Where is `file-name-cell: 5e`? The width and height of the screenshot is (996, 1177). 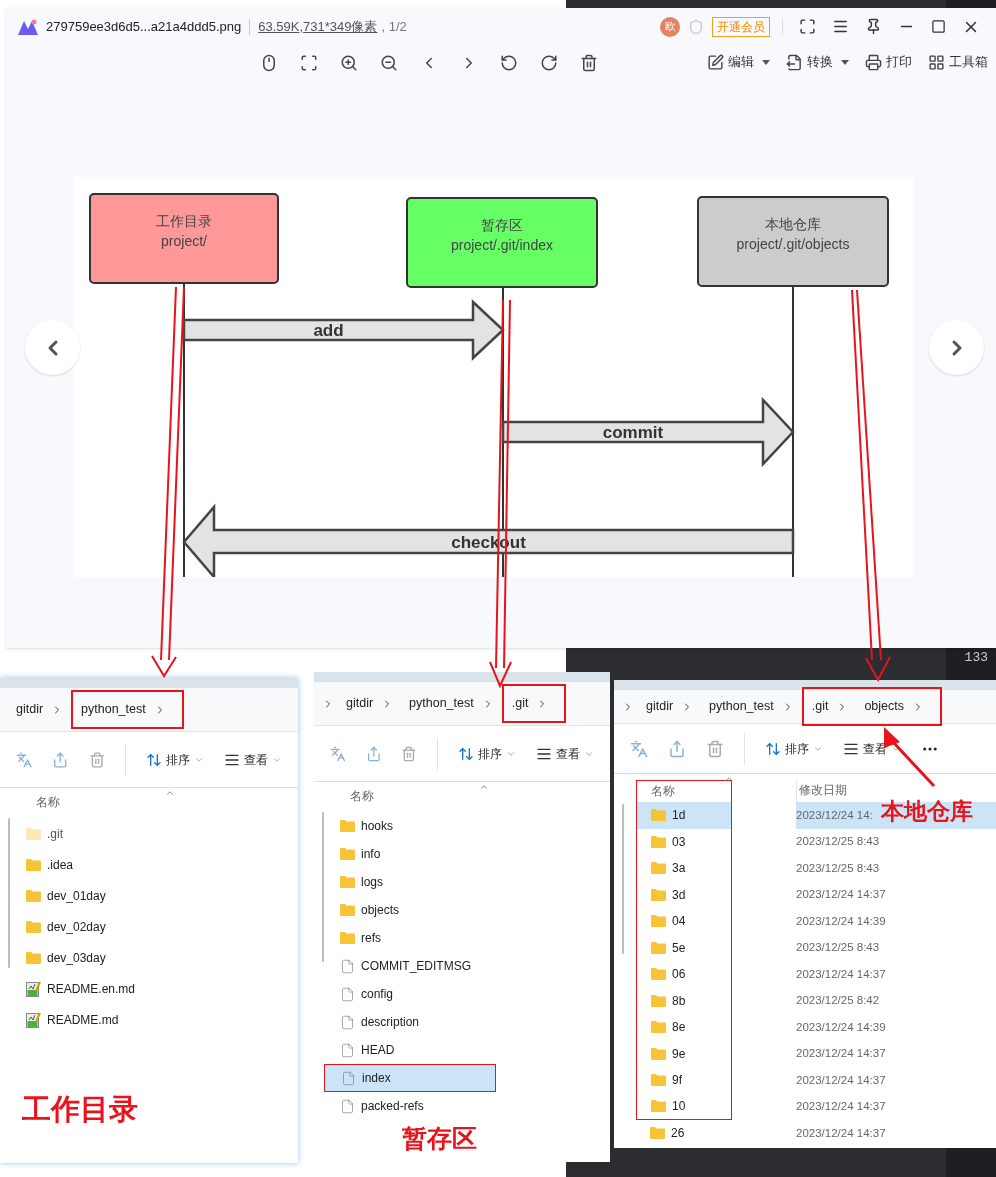
file-name-cell: 5e is located at coordinates (684, 947).